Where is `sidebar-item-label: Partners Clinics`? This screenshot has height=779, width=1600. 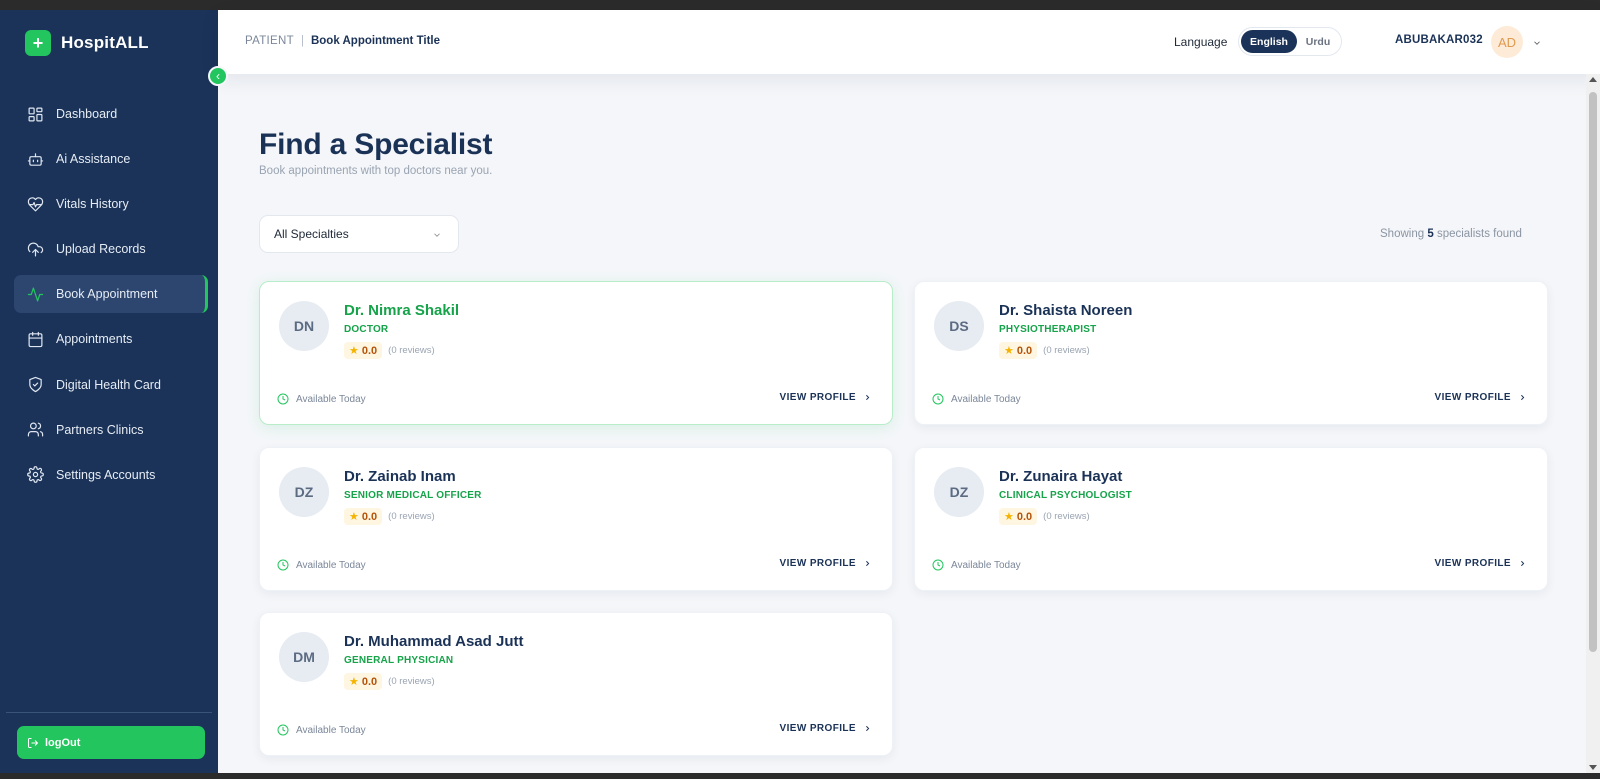 sidebar-item-label: Partners Clinics is located at coordinates (100, 429).